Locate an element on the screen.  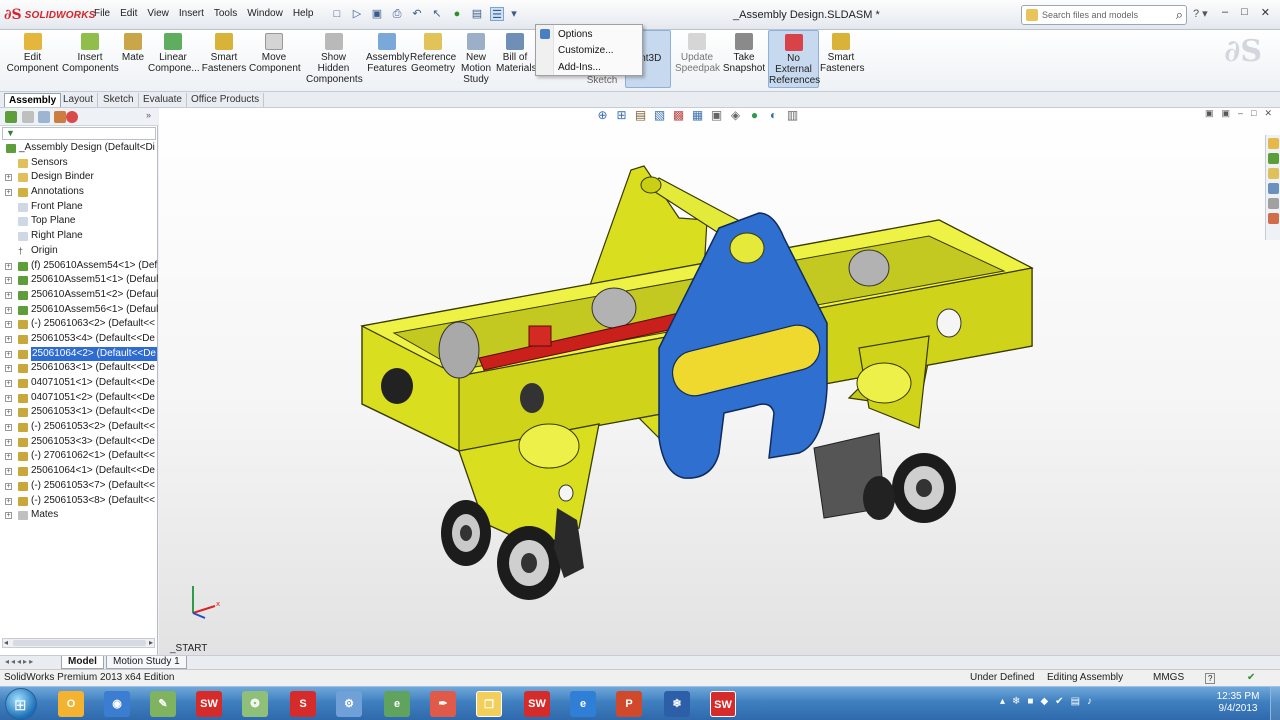
taskbar-clock: 12:35 PM 9/4/2013 is located at coordinates (1238, 703).